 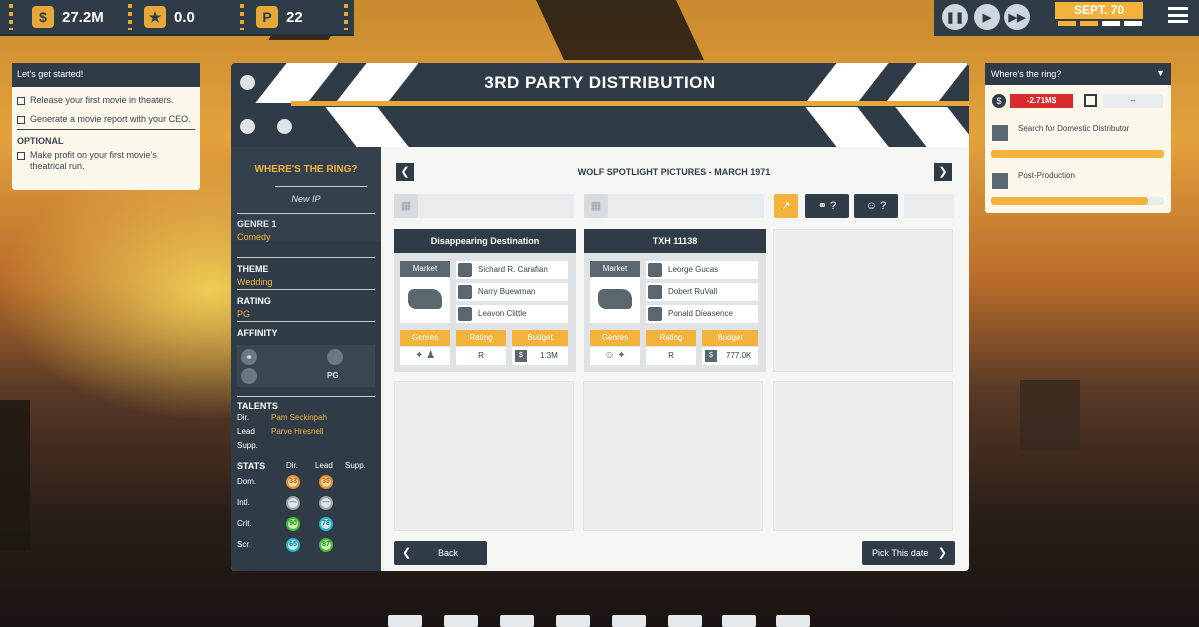 I want to click on tutorial-task: Generate a movie report with your CEO., so click(x=106, y=117).